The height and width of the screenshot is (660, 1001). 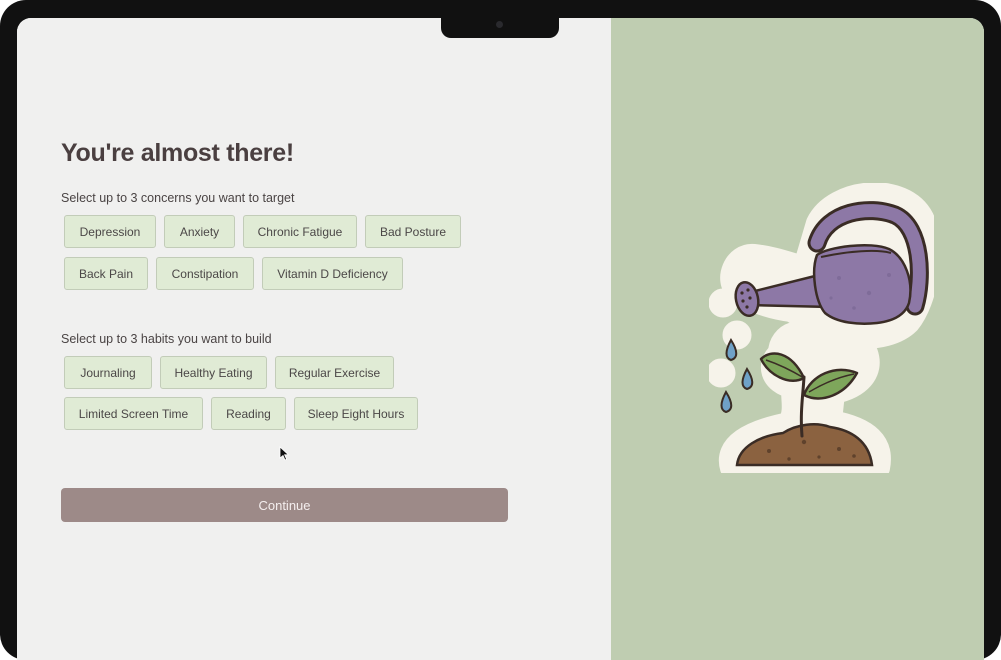 What do you see at coordinates (284, 453) in the screenshot?
I see `mouse-cursor-icon` at bounding box center [284, 453].